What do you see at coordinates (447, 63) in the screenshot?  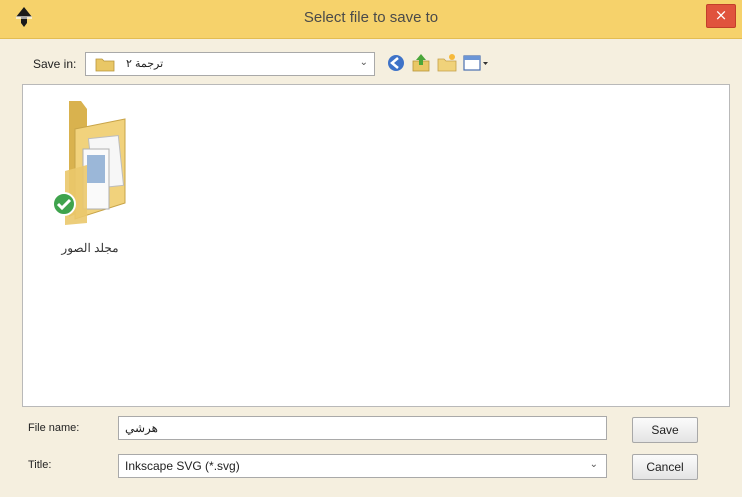 I see `new-folder-icon` at bounding box center [447, 63].